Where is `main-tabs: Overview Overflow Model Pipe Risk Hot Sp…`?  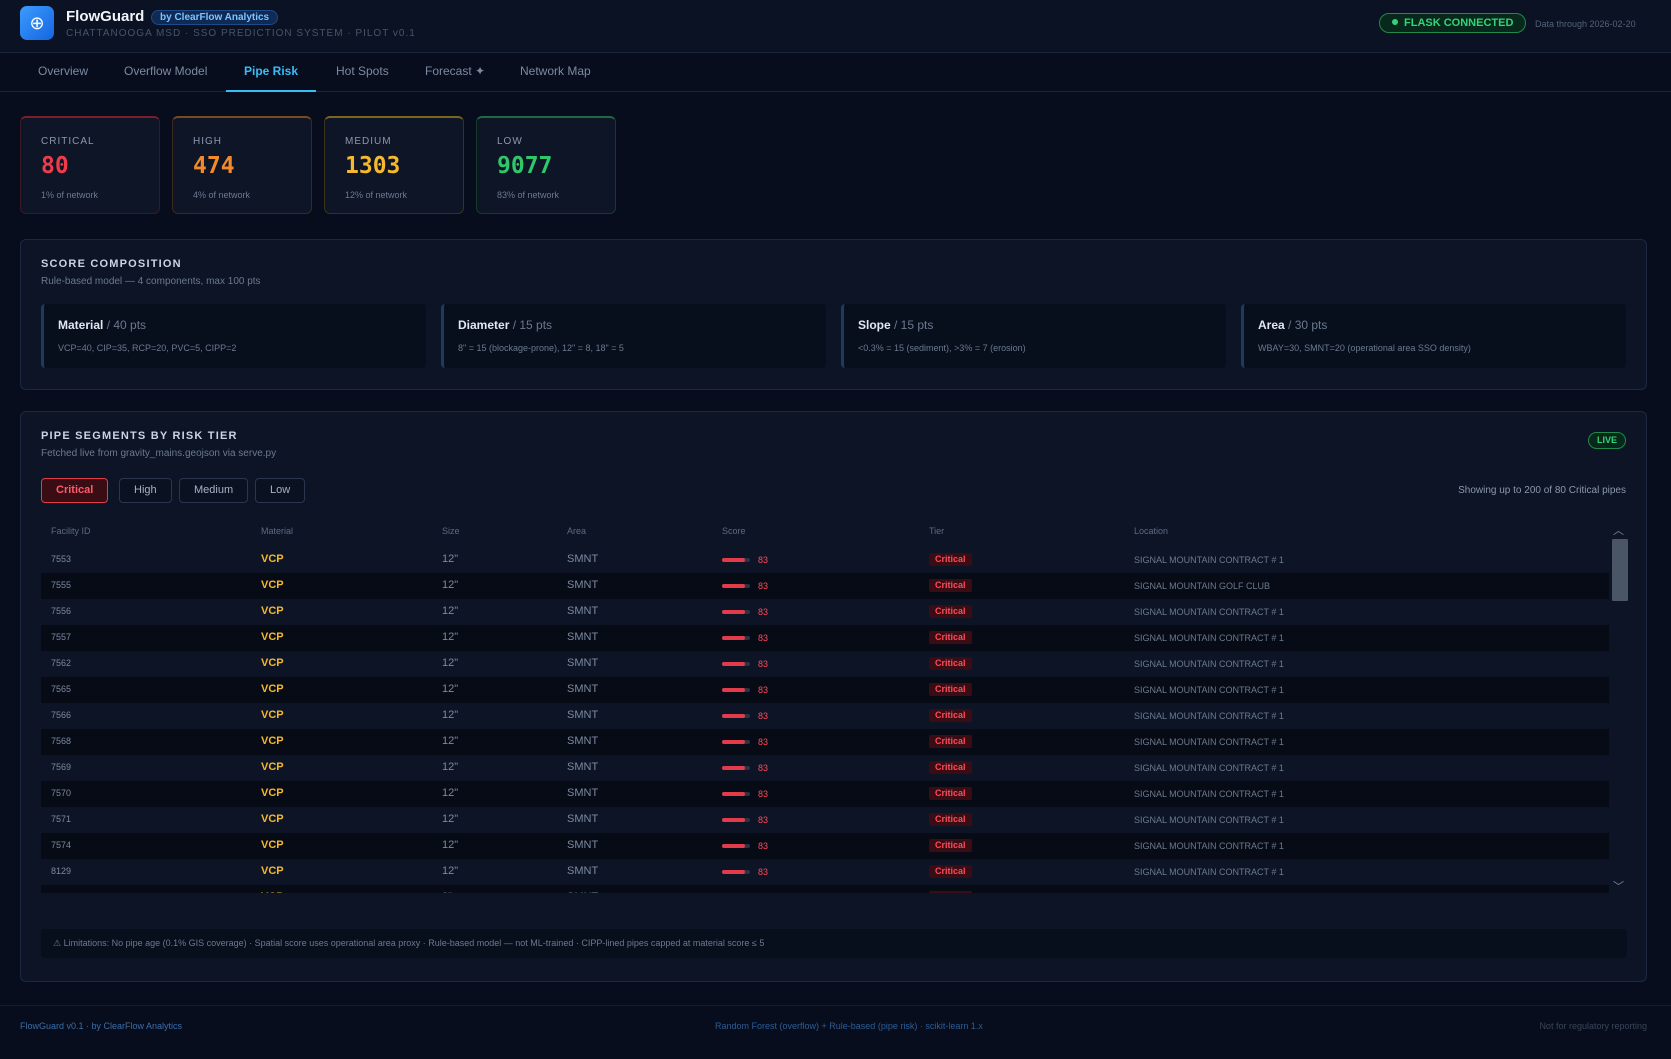
main-tabs: Overview Overflow Model Pipe Risk Hot Sp… is located at coordinates (835, 72).